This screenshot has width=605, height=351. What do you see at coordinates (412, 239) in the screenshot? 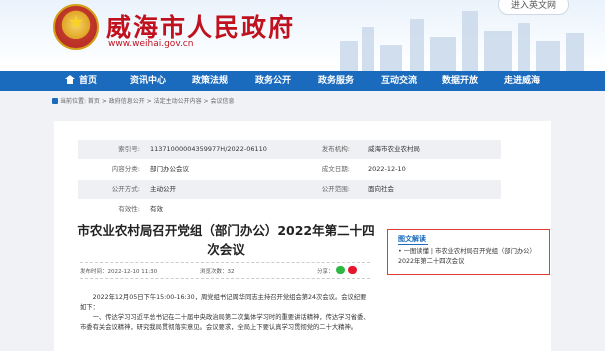
I see `infographic-heading: 图文解读` at bounding box center [412, 239].